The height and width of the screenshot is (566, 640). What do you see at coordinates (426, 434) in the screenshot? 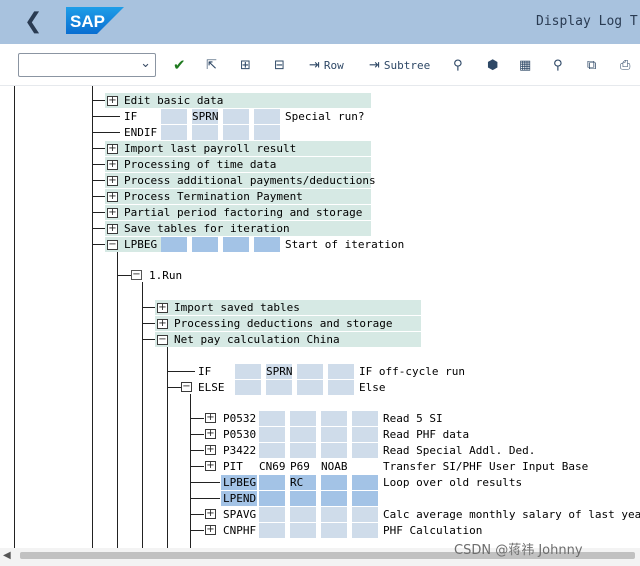
I see `desc-read-phf: Read PHF data` at bounding box center [426, 434].